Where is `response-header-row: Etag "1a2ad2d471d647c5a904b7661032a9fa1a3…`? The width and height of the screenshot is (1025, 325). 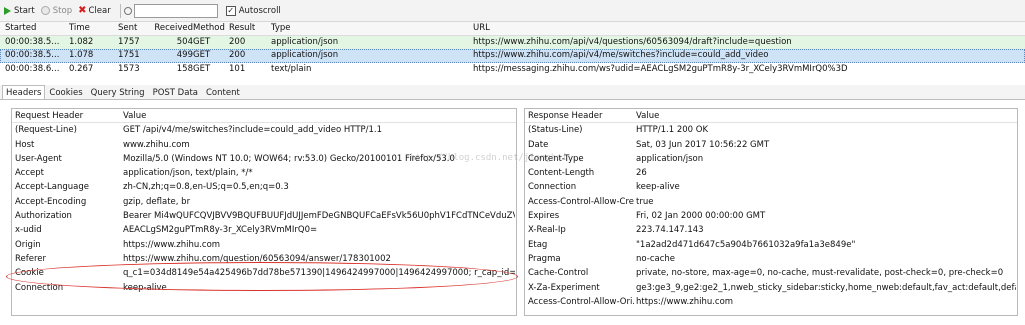 response-header-row: Etag "1a2ad2d471d647c5a904b7661032a9fa1a3… is located at coordinates (771, 245).